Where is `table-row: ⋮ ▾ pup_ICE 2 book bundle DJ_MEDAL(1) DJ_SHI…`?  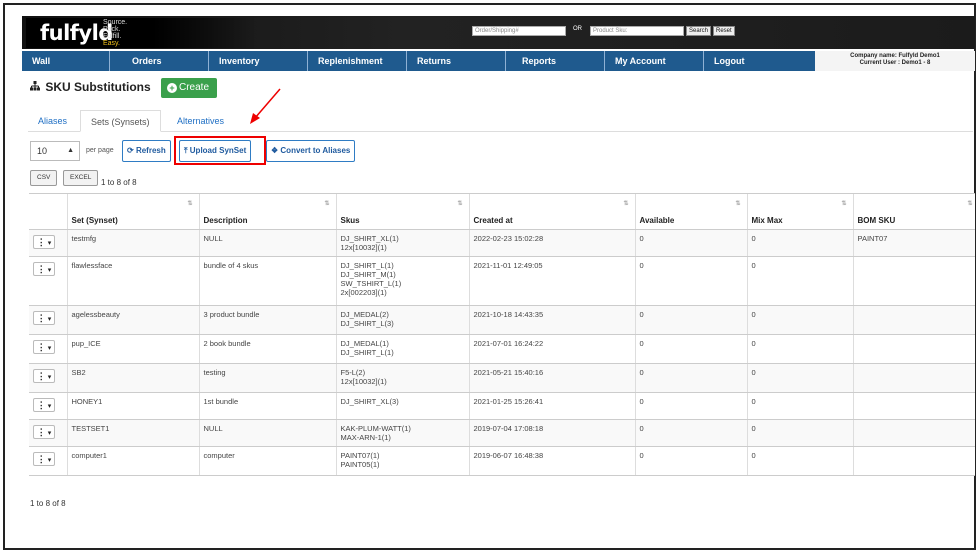
table-row: ⋮ ▾ pup_ICE 2 book bundle DJ_MEDAL(1) DJ_SHI… is located at coordinates (502, 349).